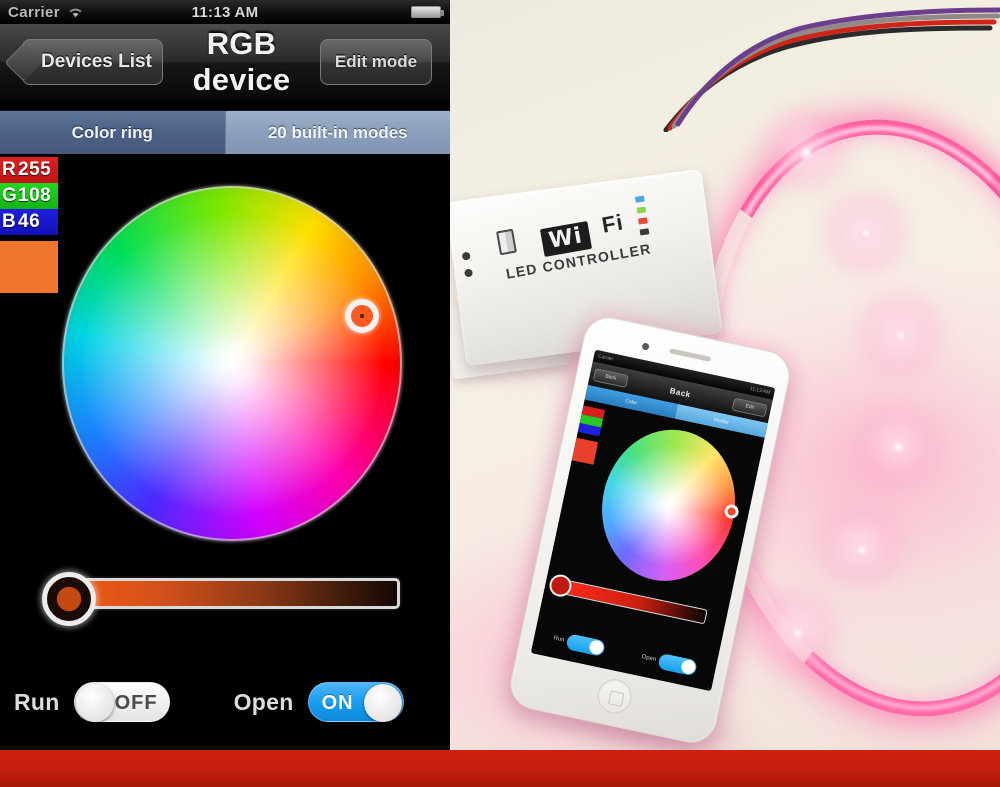 The width and height of the screenshot is (1000, 787). I want to click on phone-toggle-bar: Run Open, so click(625, 654).